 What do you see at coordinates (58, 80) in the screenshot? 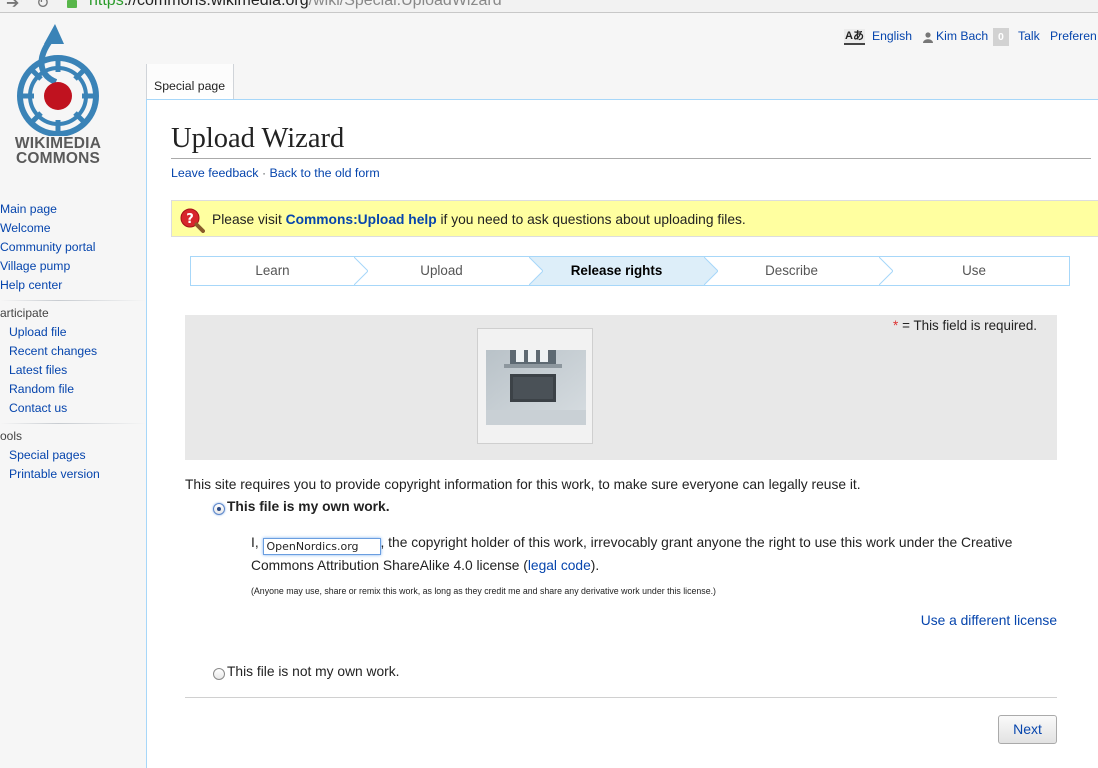
I see `wikimedia-commons-logo-icon` at bounding box center [58, 80].